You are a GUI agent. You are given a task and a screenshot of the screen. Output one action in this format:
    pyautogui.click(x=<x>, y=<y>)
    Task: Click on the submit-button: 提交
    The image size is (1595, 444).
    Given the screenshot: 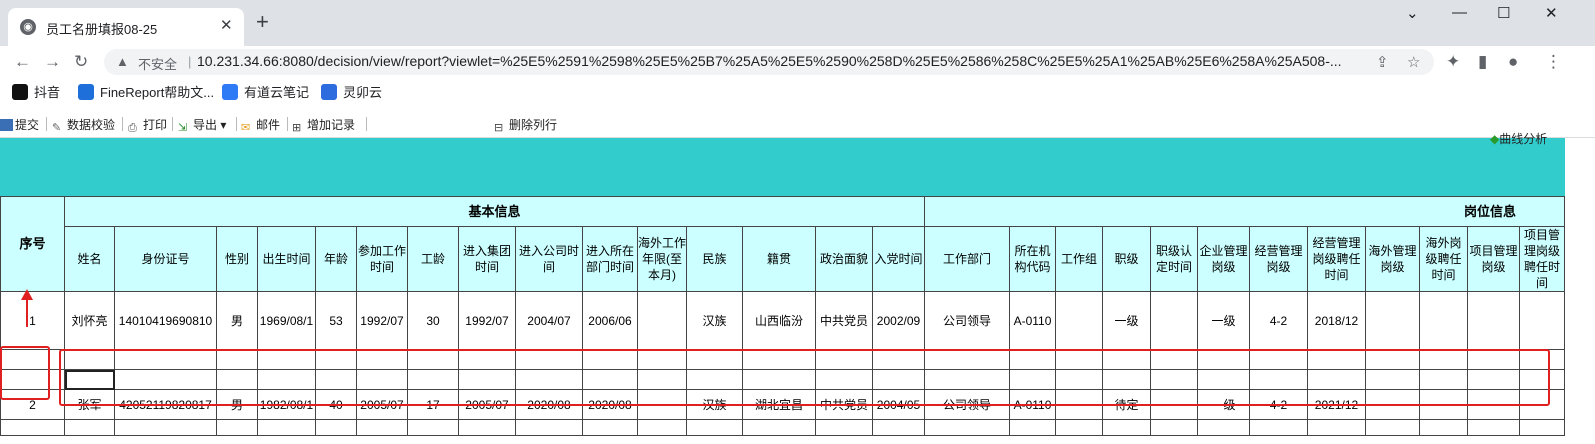 What is the action you would take?
    pyautogui.click(x=19, y=124)
    